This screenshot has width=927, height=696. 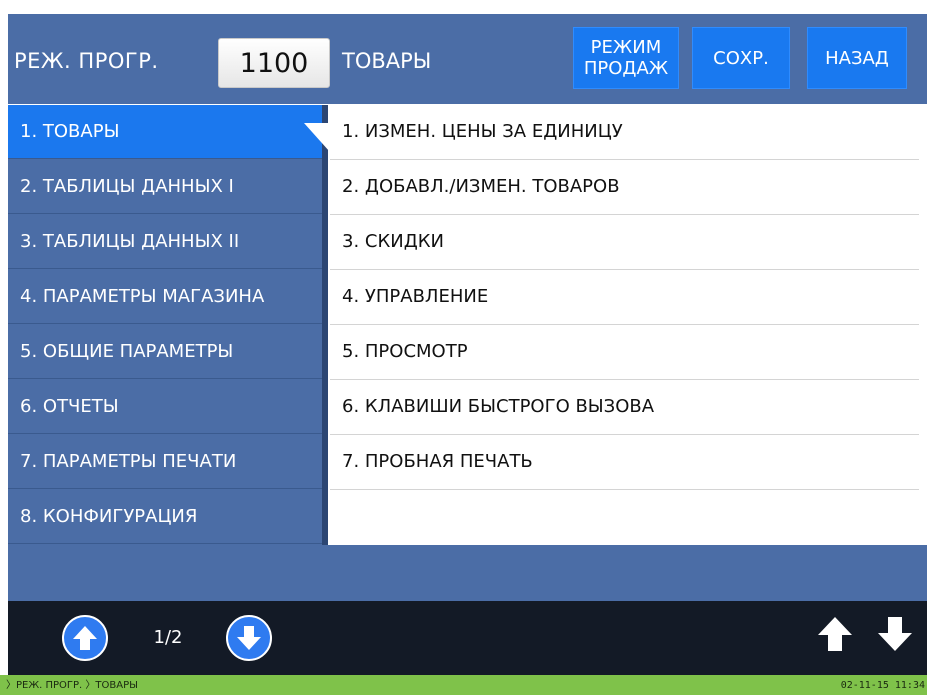 I want to click on sidebar-item-store-parameters: 4. ПАРАМЕТРЫ МАГАЗИНА, so click(x=165, y=297).